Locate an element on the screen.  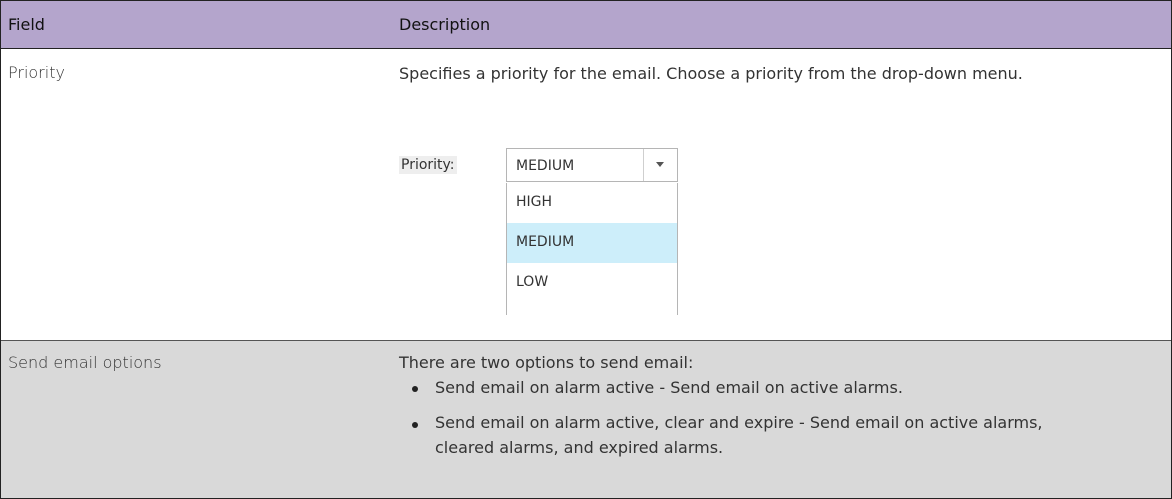
priority-options-list: HIGH MEDIUM LOW is located at coordinates (592, 249).